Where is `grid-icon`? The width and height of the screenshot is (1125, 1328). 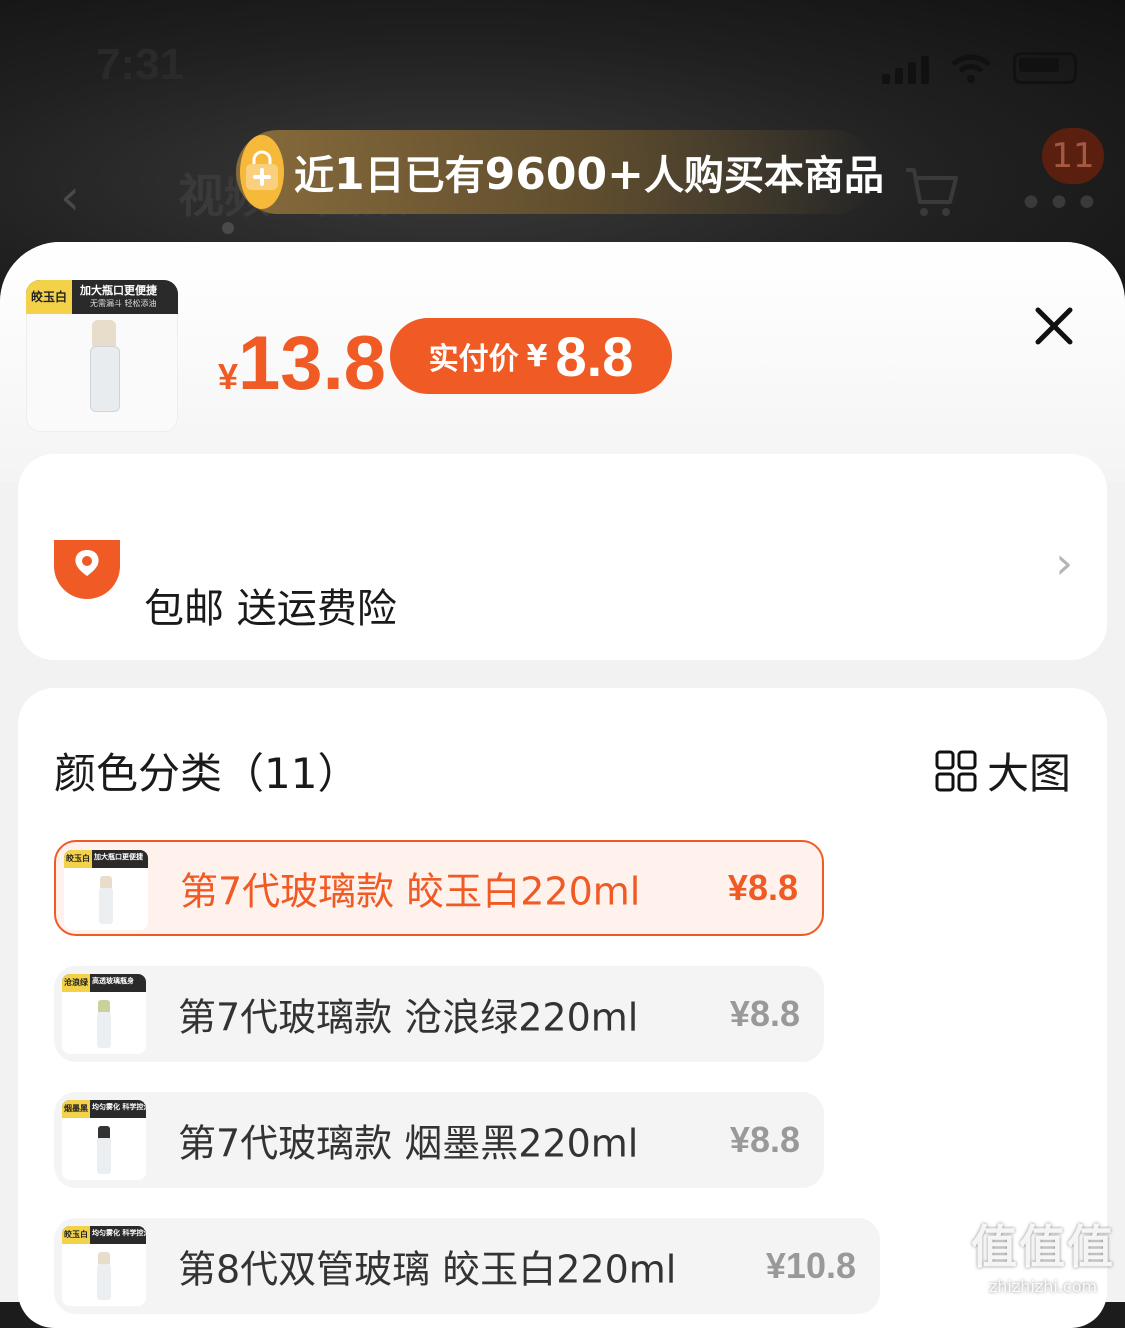
grid-icon is located at coordinates (956, 770).